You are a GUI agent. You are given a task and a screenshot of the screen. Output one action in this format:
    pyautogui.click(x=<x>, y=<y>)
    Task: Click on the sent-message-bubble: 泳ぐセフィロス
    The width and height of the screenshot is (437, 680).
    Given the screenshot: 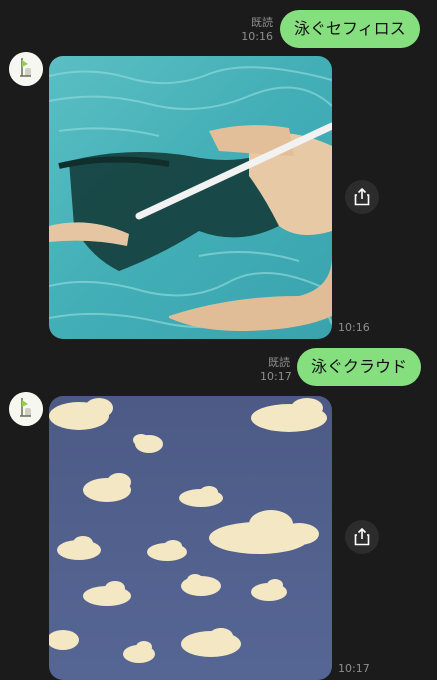 What is the action you would take?
    pyautogui.click(x=350, y=29)
    